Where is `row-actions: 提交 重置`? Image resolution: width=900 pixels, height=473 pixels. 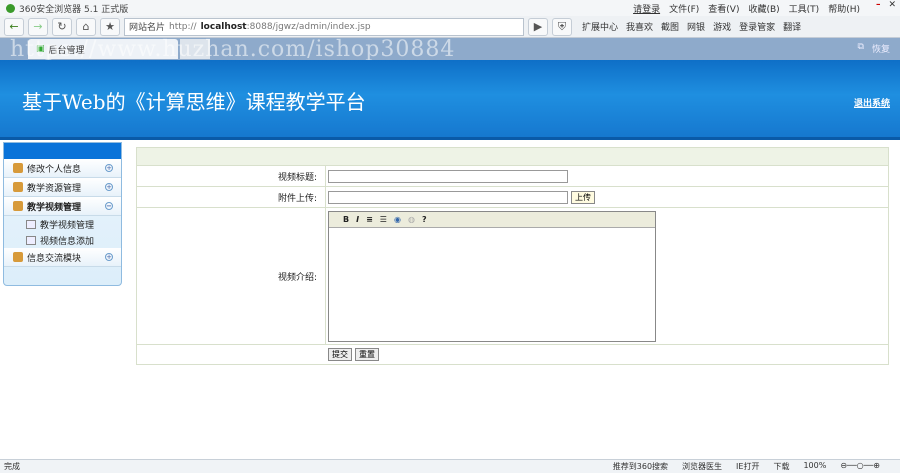 row-actions: 提交 重置 is located at coordinates (512, 354).